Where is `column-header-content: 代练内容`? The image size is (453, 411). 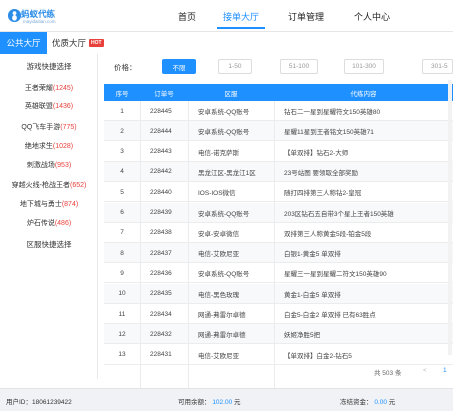 column-header-content: 代练内容 is located at coordinates (363, 94).